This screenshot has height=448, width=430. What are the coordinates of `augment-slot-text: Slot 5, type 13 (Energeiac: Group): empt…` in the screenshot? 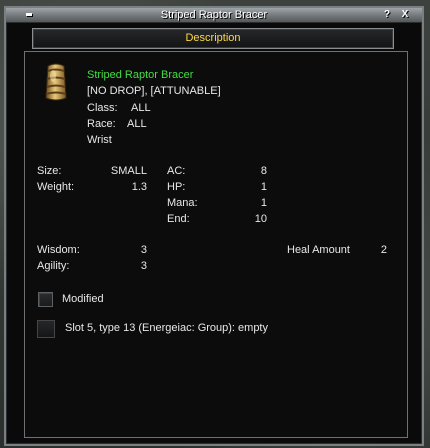 It's located at (166, 328).